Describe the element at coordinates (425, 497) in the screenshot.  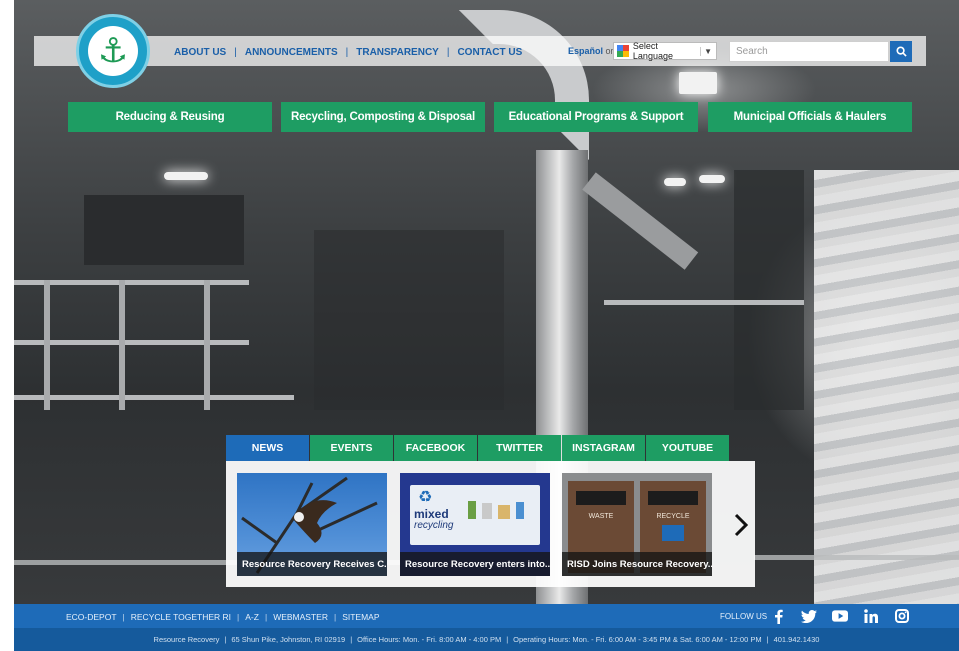
I see `recycle-icon: ♻` at that location.